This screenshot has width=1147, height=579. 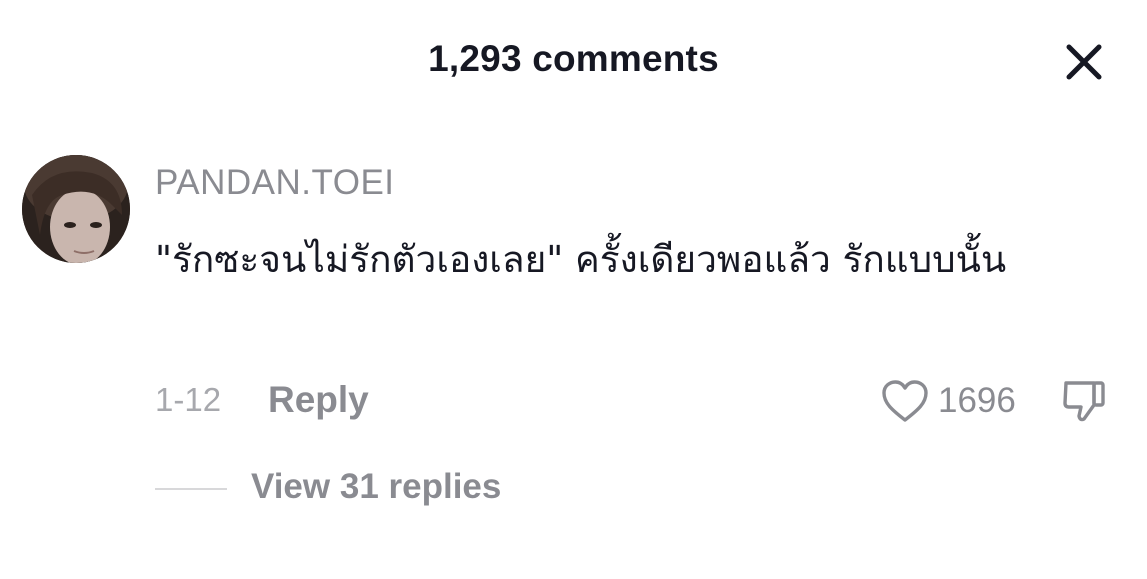 I want to click on thumbs-down-icon, so click(x=1084, y=401).